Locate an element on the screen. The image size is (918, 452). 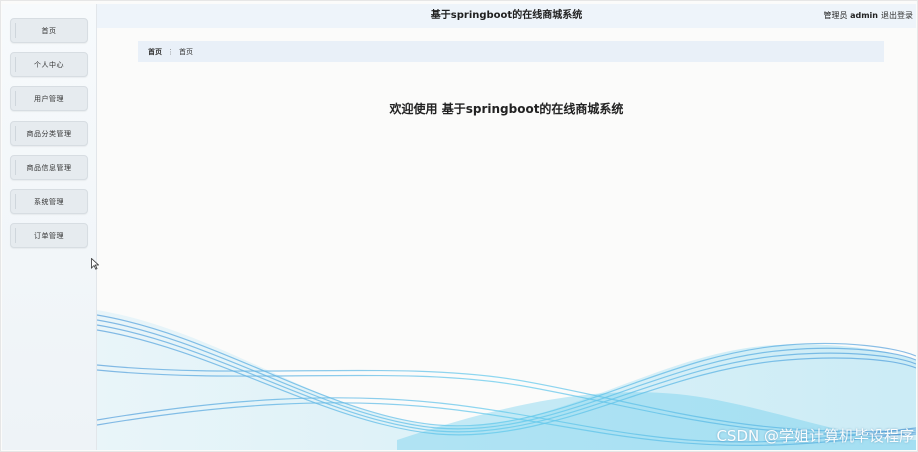
app-title: 基于springboot的在线商城系统 is located at coordinates (506, 15).